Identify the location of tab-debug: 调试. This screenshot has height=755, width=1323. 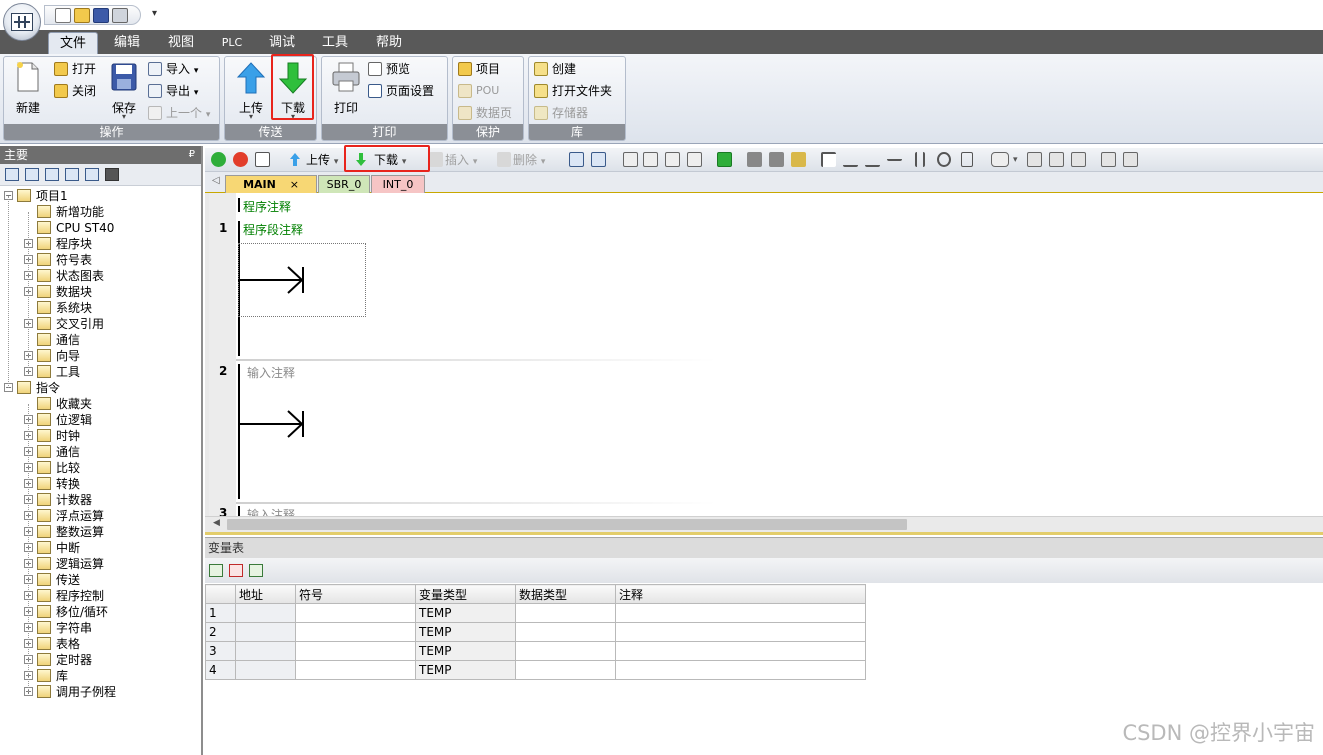
(282, 43).